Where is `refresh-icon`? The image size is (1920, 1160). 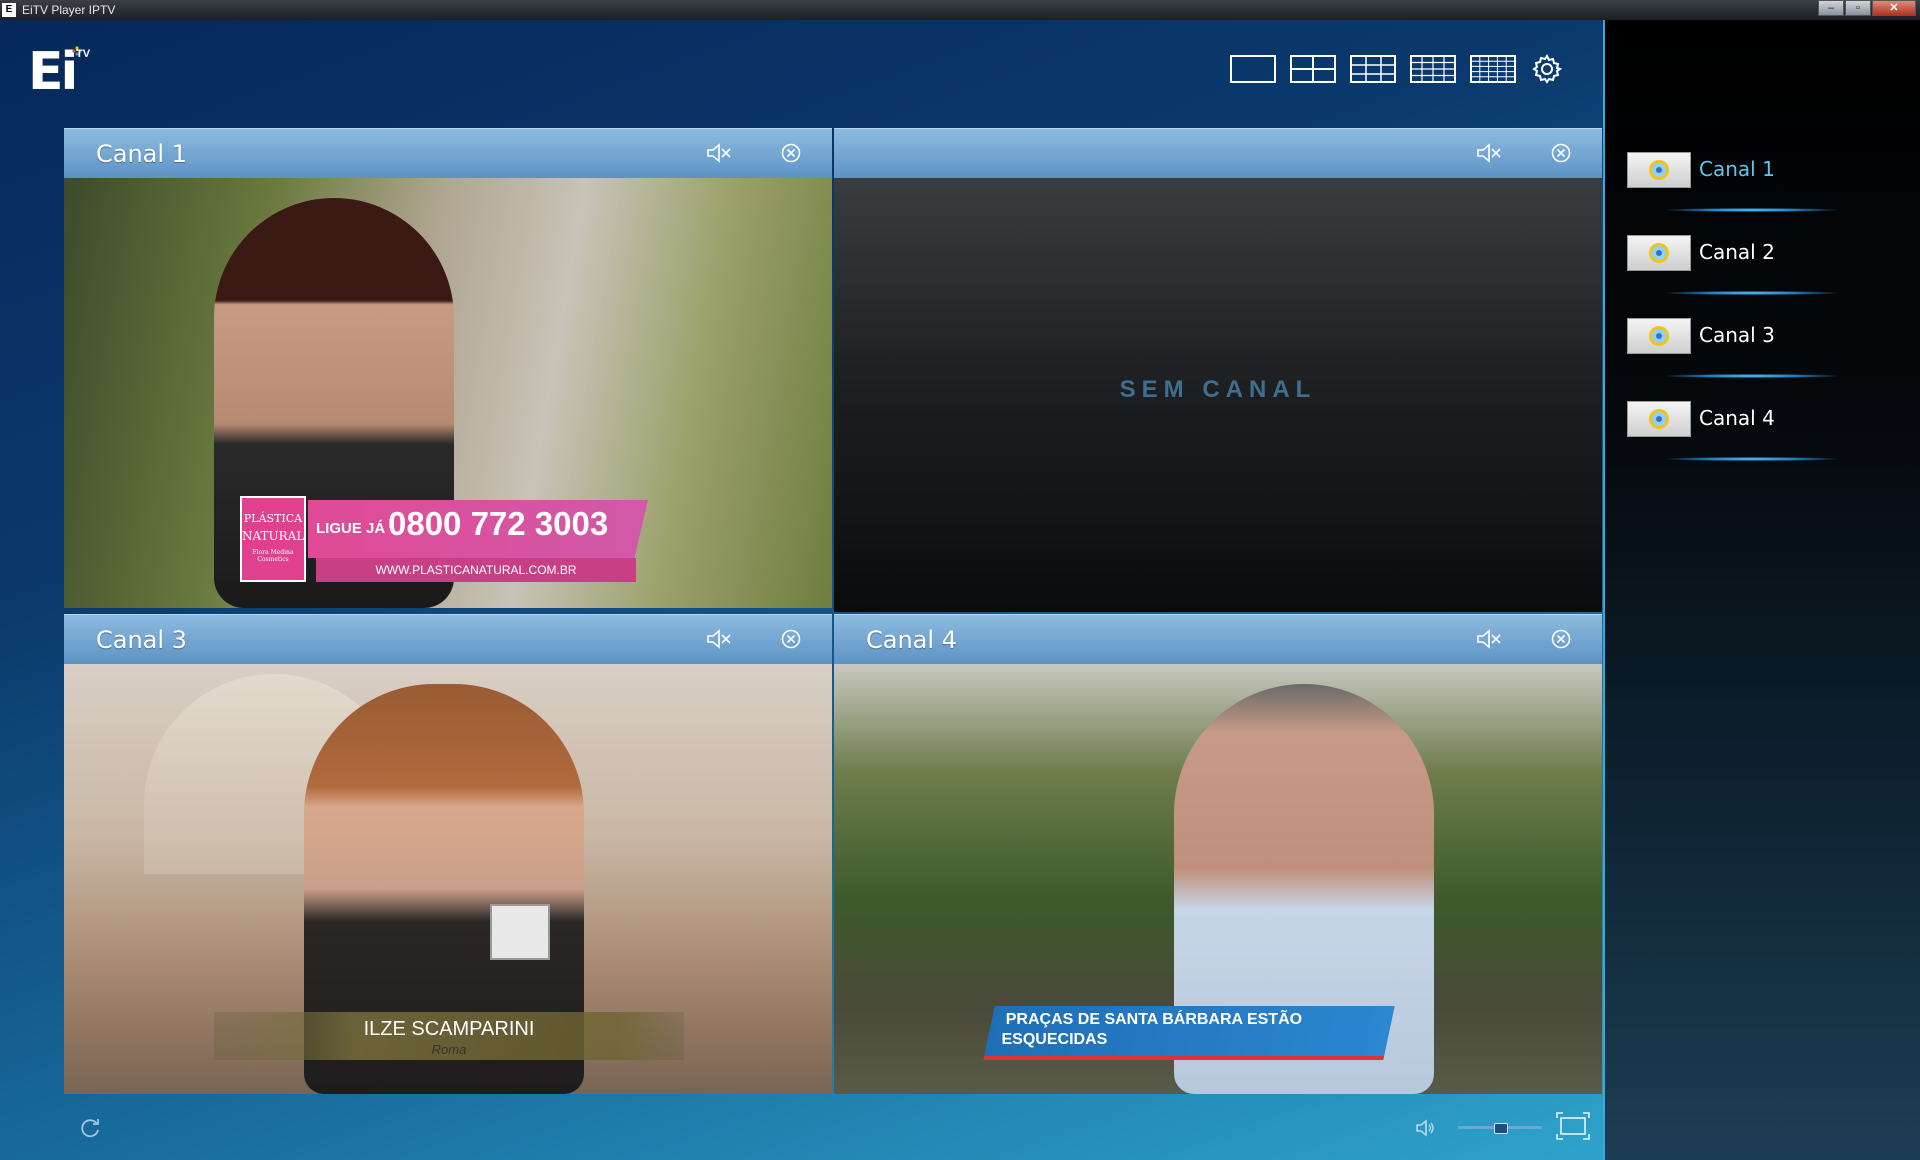 refresh-icon is located at coordinates (90, 1128).